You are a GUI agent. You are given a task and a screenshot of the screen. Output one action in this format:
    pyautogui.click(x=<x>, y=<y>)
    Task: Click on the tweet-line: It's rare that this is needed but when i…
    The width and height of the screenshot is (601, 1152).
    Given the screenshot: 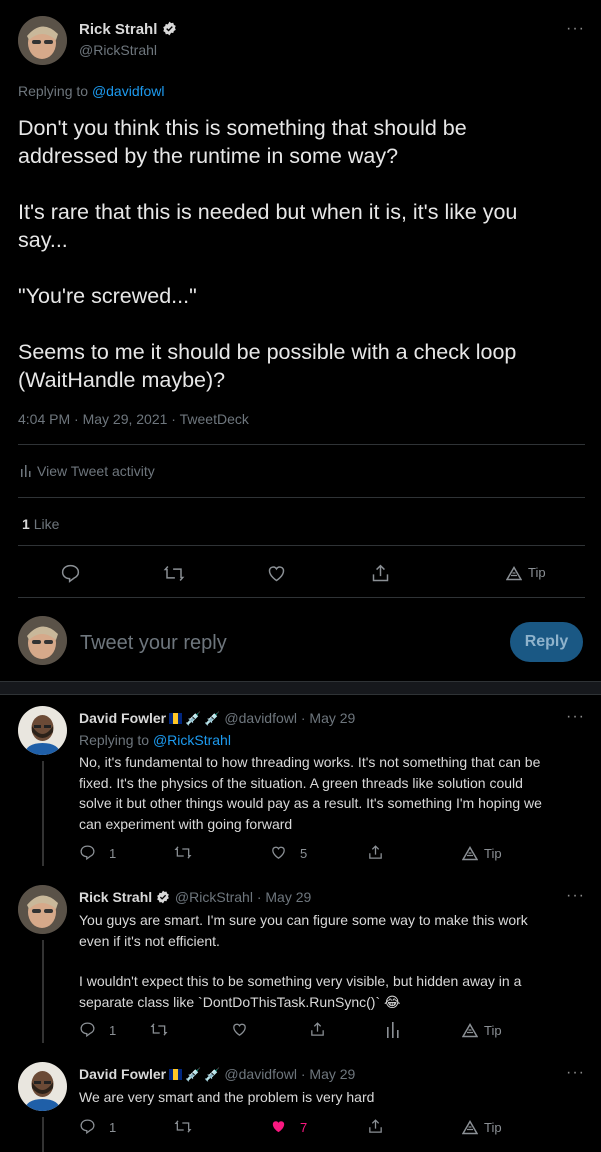 What is the action you would take?
    pyautogui.click(x=268, y=212)
    